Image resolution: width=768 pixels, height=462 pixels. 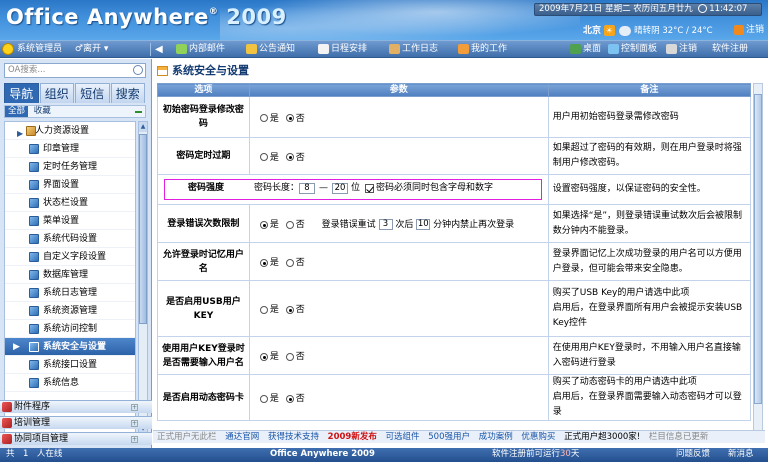 I want to click on tab-search: 搜索, so click(x=127, y=93).